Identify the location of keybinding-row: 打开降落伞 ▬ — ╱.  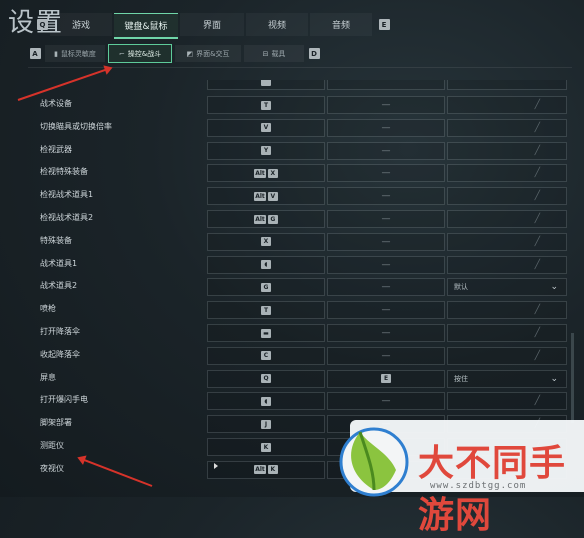
(302, 333).